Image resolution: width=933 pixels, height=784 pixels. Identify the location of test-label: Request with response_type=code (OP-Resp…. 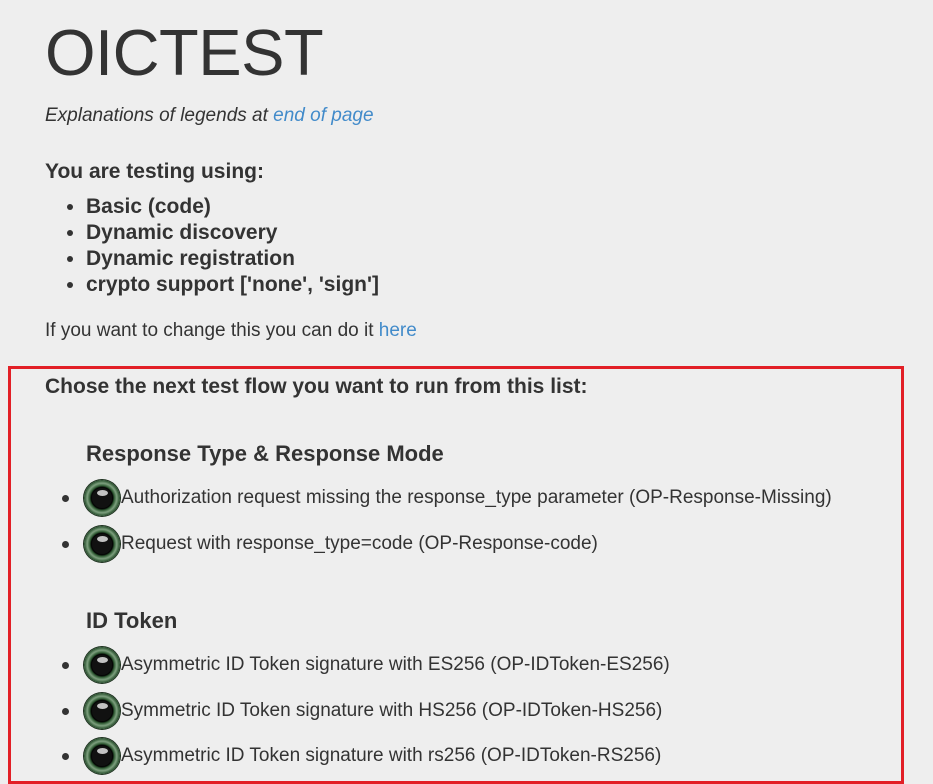
(359, 544).